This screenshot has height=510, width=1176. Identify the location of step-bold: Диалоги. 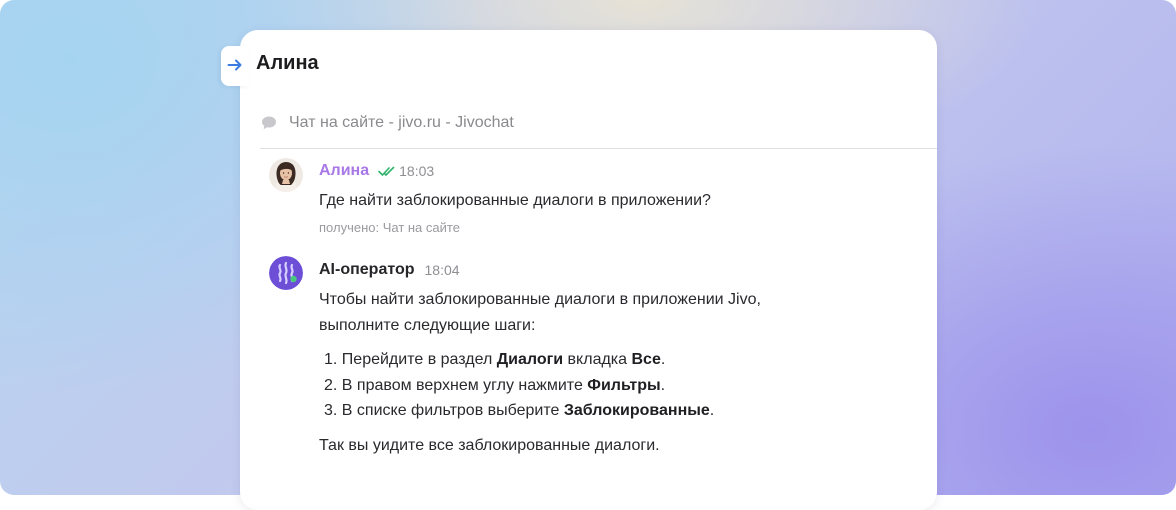
(530, 359).